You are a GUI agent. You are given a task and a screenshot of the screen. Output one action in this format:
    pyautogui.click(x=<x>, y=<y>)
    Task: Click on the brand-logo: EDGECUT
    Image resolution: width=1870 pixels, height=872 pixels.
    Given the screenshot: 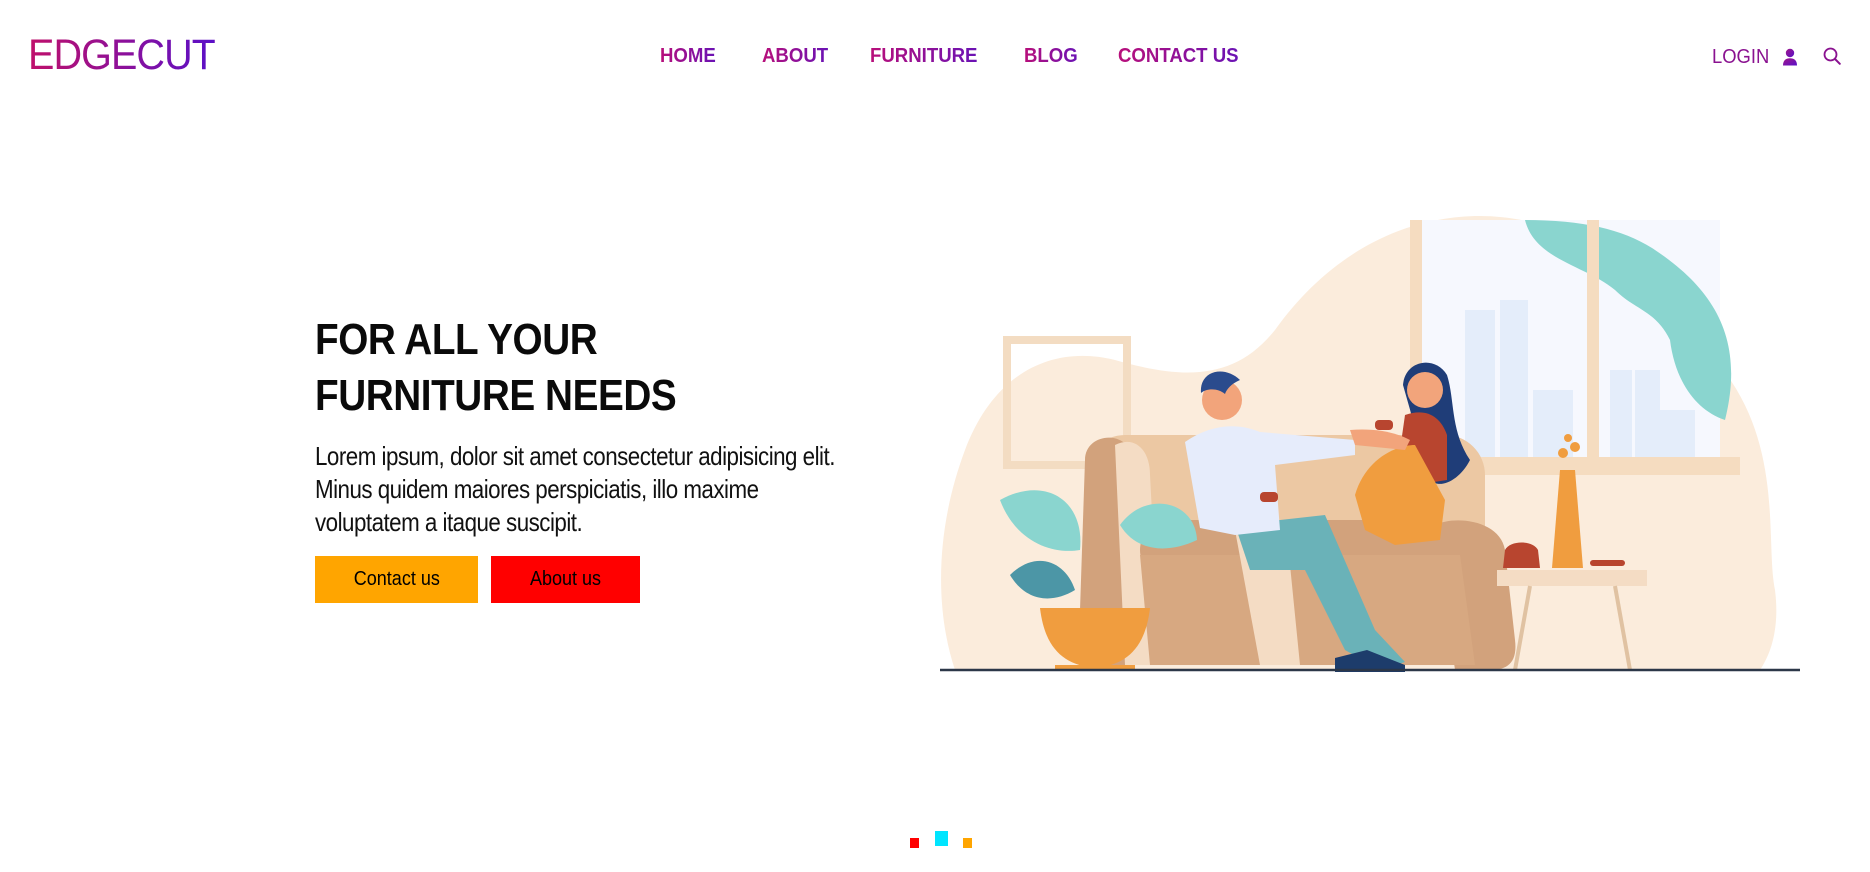 What is the action you would take?
    pyautogui.click(x=122, y=55)
    